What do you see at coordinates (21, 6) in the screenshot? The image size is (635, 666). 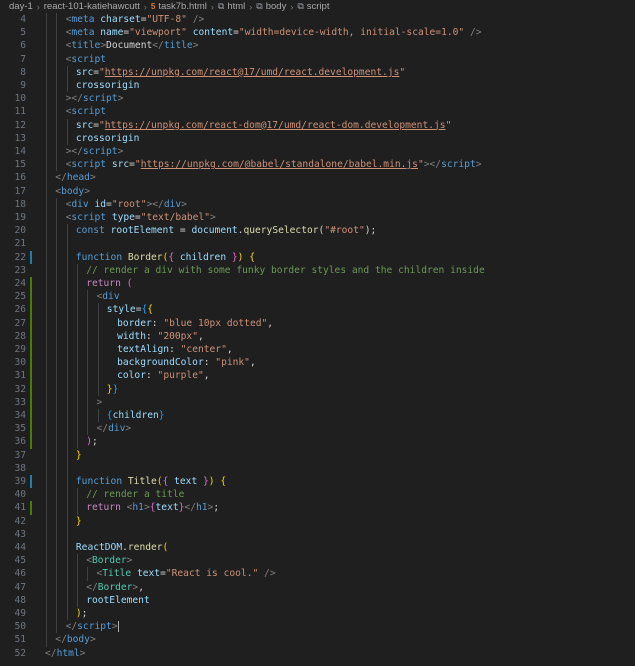 I see `breadcrumb-item: day-1` at bounding box center [21, 6].